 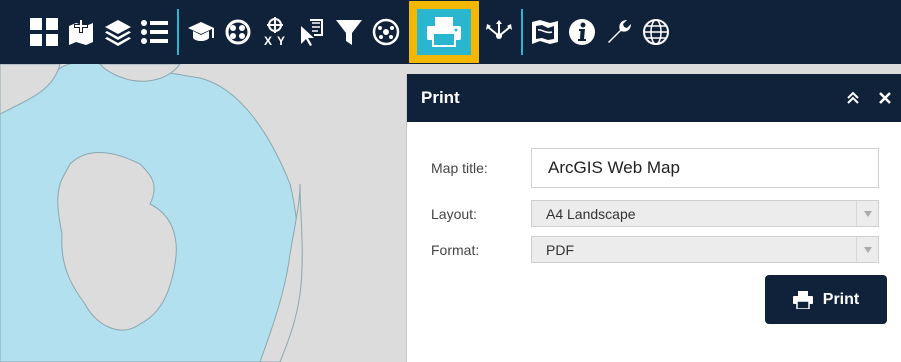 I want to click on select-button, so click(x=312, y=32).